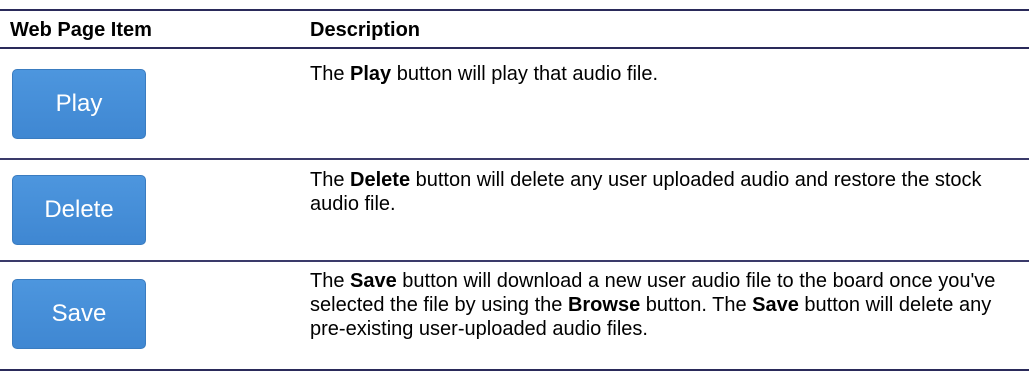 The width and height of the screenshot is (1029, 373). I want to click on column-header-description: Description, so click(365, 30).